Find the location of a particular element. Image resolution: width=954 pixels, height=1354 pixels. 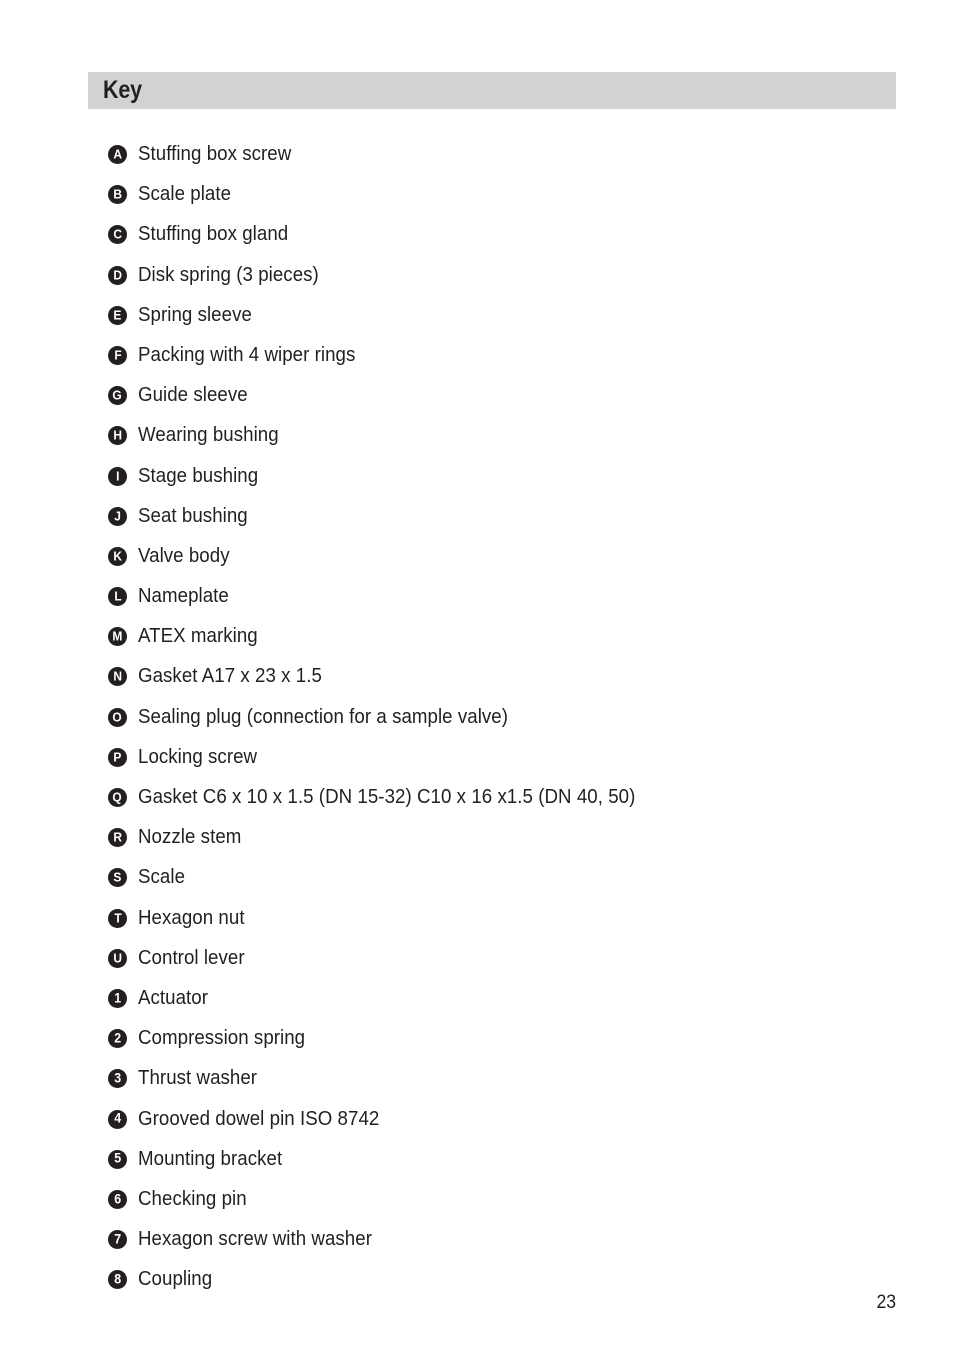

key-item-label: Disk spring (3 pieces) is located at coordinates (228, 274).